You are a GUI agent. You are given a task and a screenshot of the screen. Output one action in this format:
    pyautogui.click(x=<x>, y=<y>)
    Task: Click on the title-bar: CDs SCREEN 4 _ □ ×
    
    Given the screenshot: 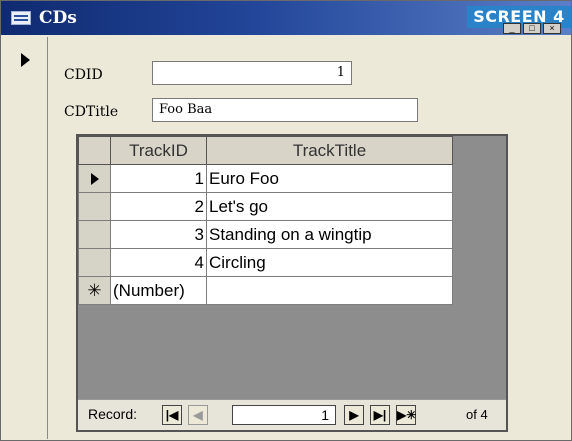 What is the action you would take?
    pyautogui.click(x=286, y=18)
    